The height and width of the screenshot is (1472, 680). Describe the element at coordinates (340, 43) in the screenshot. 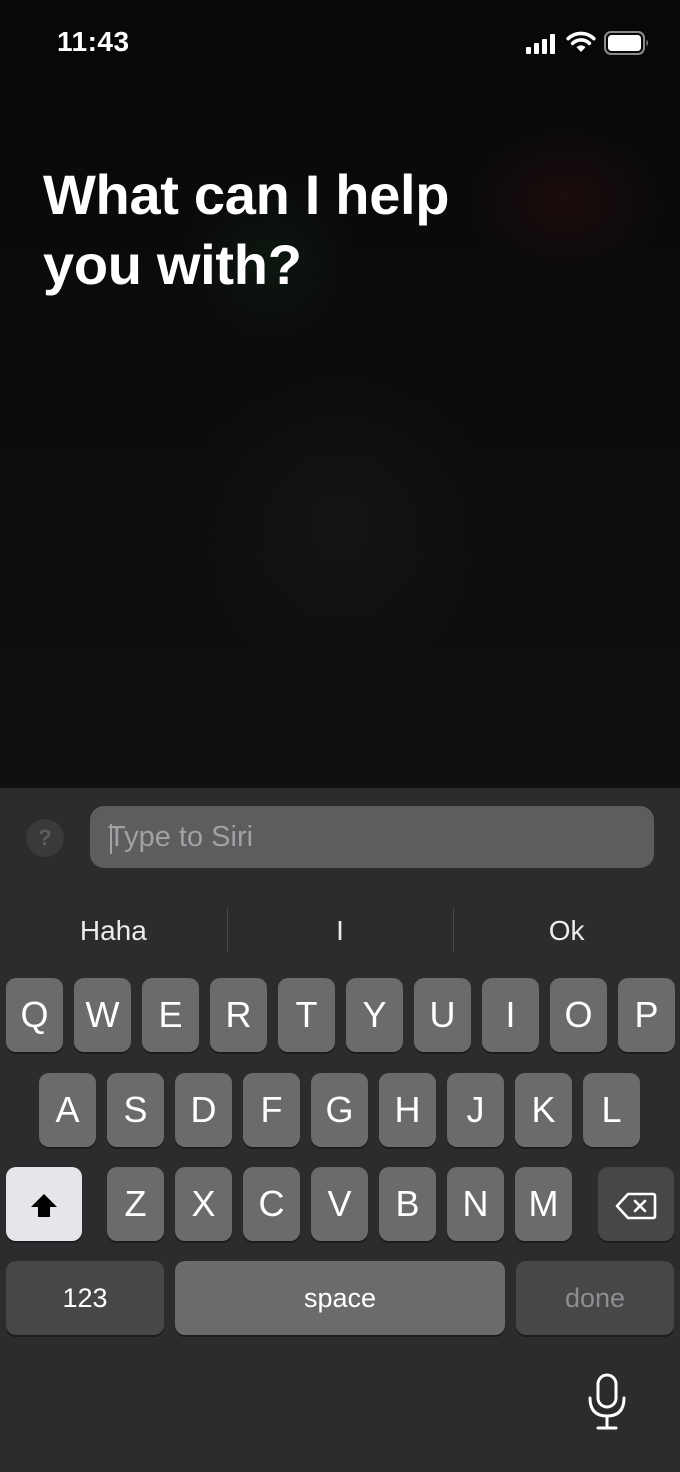

I see `status-bar: 11:43` at that location.